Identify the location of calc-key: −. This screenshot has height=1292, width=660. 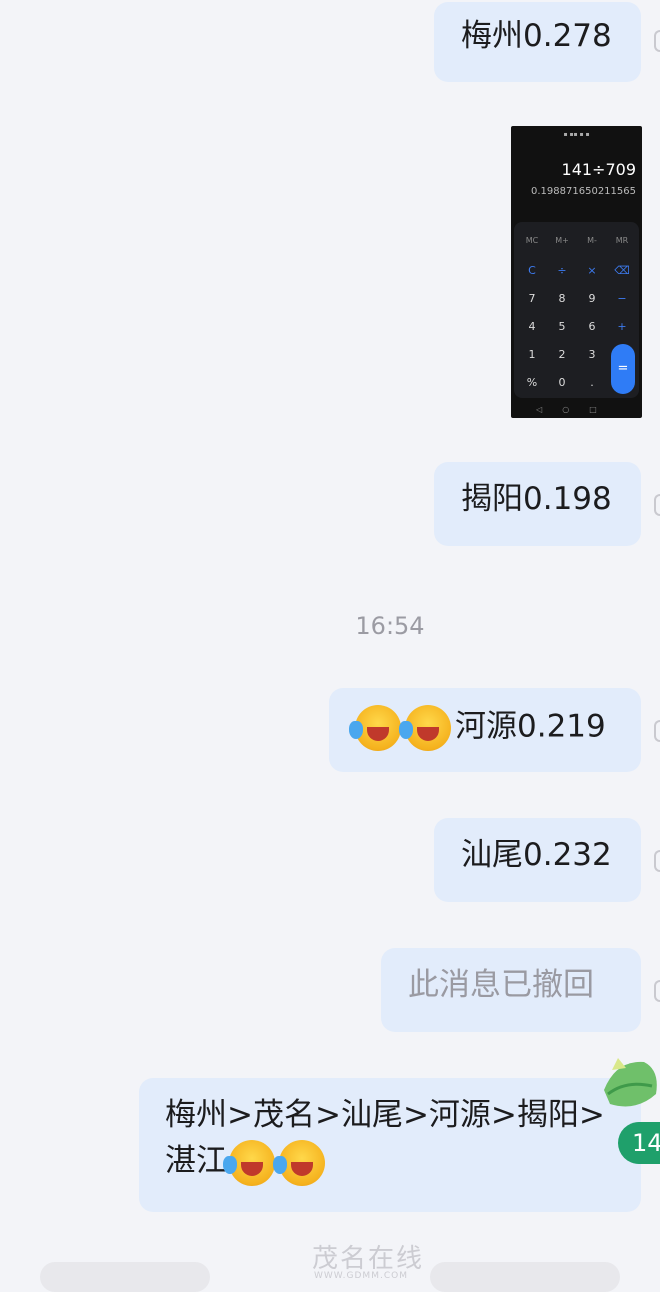
(622, 298).